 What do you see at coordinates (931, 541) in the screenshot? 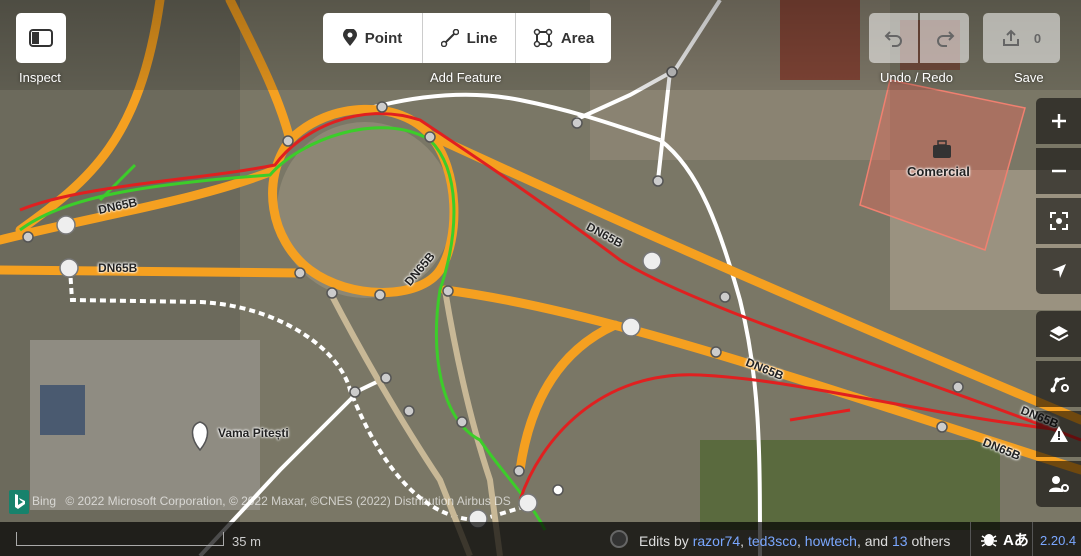
I see `others-text: others` at bounding box center [931, 541].